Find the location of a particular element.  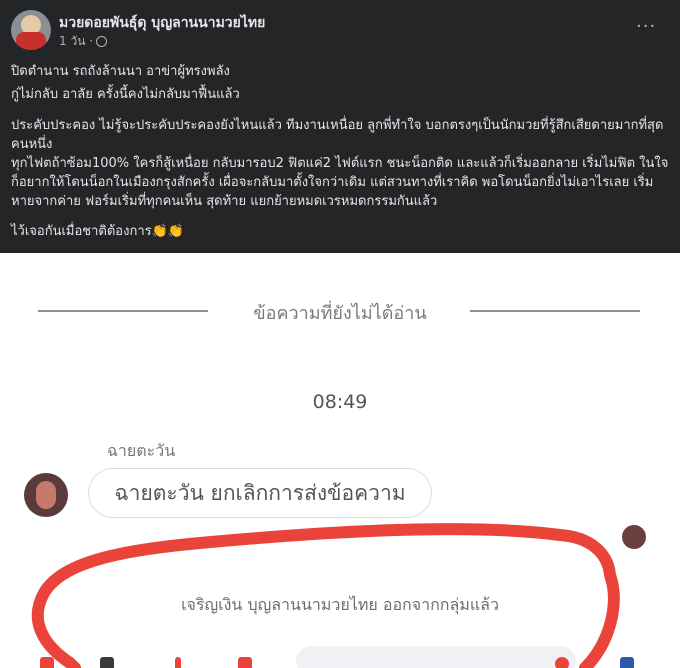

clapping-hands-icon: 👏👏 is located at coordinates (167, 231).